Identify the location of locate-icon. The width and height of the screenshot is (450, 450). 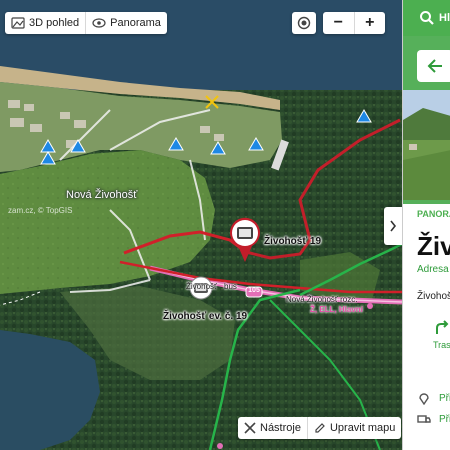
(304, 23).